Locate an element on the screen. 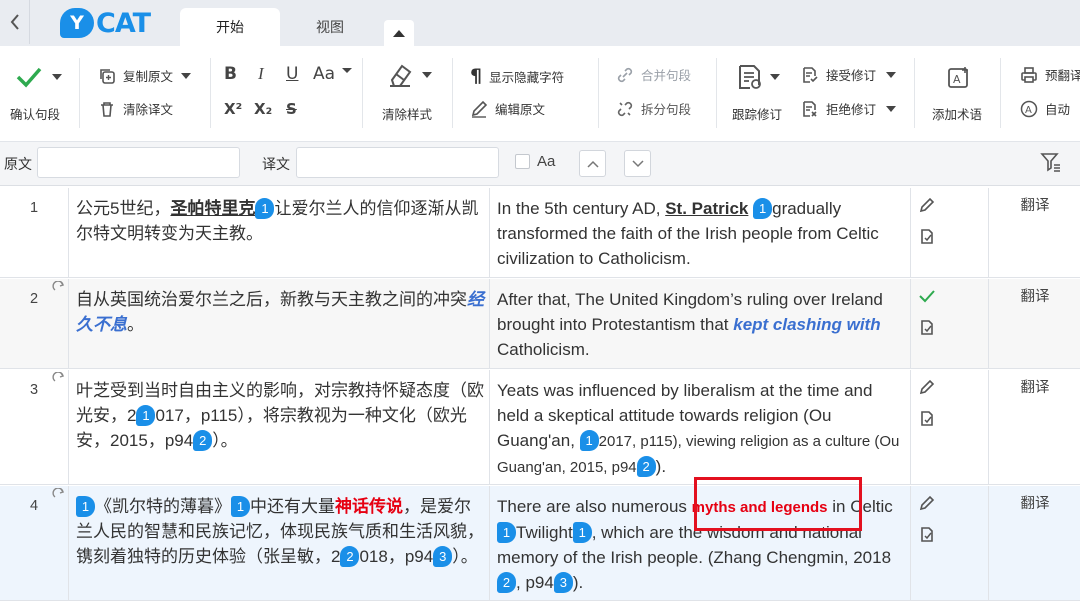 This screenshot has height=601, width=1080. app-logo: Y CAT is located at coordinates (105, 23).